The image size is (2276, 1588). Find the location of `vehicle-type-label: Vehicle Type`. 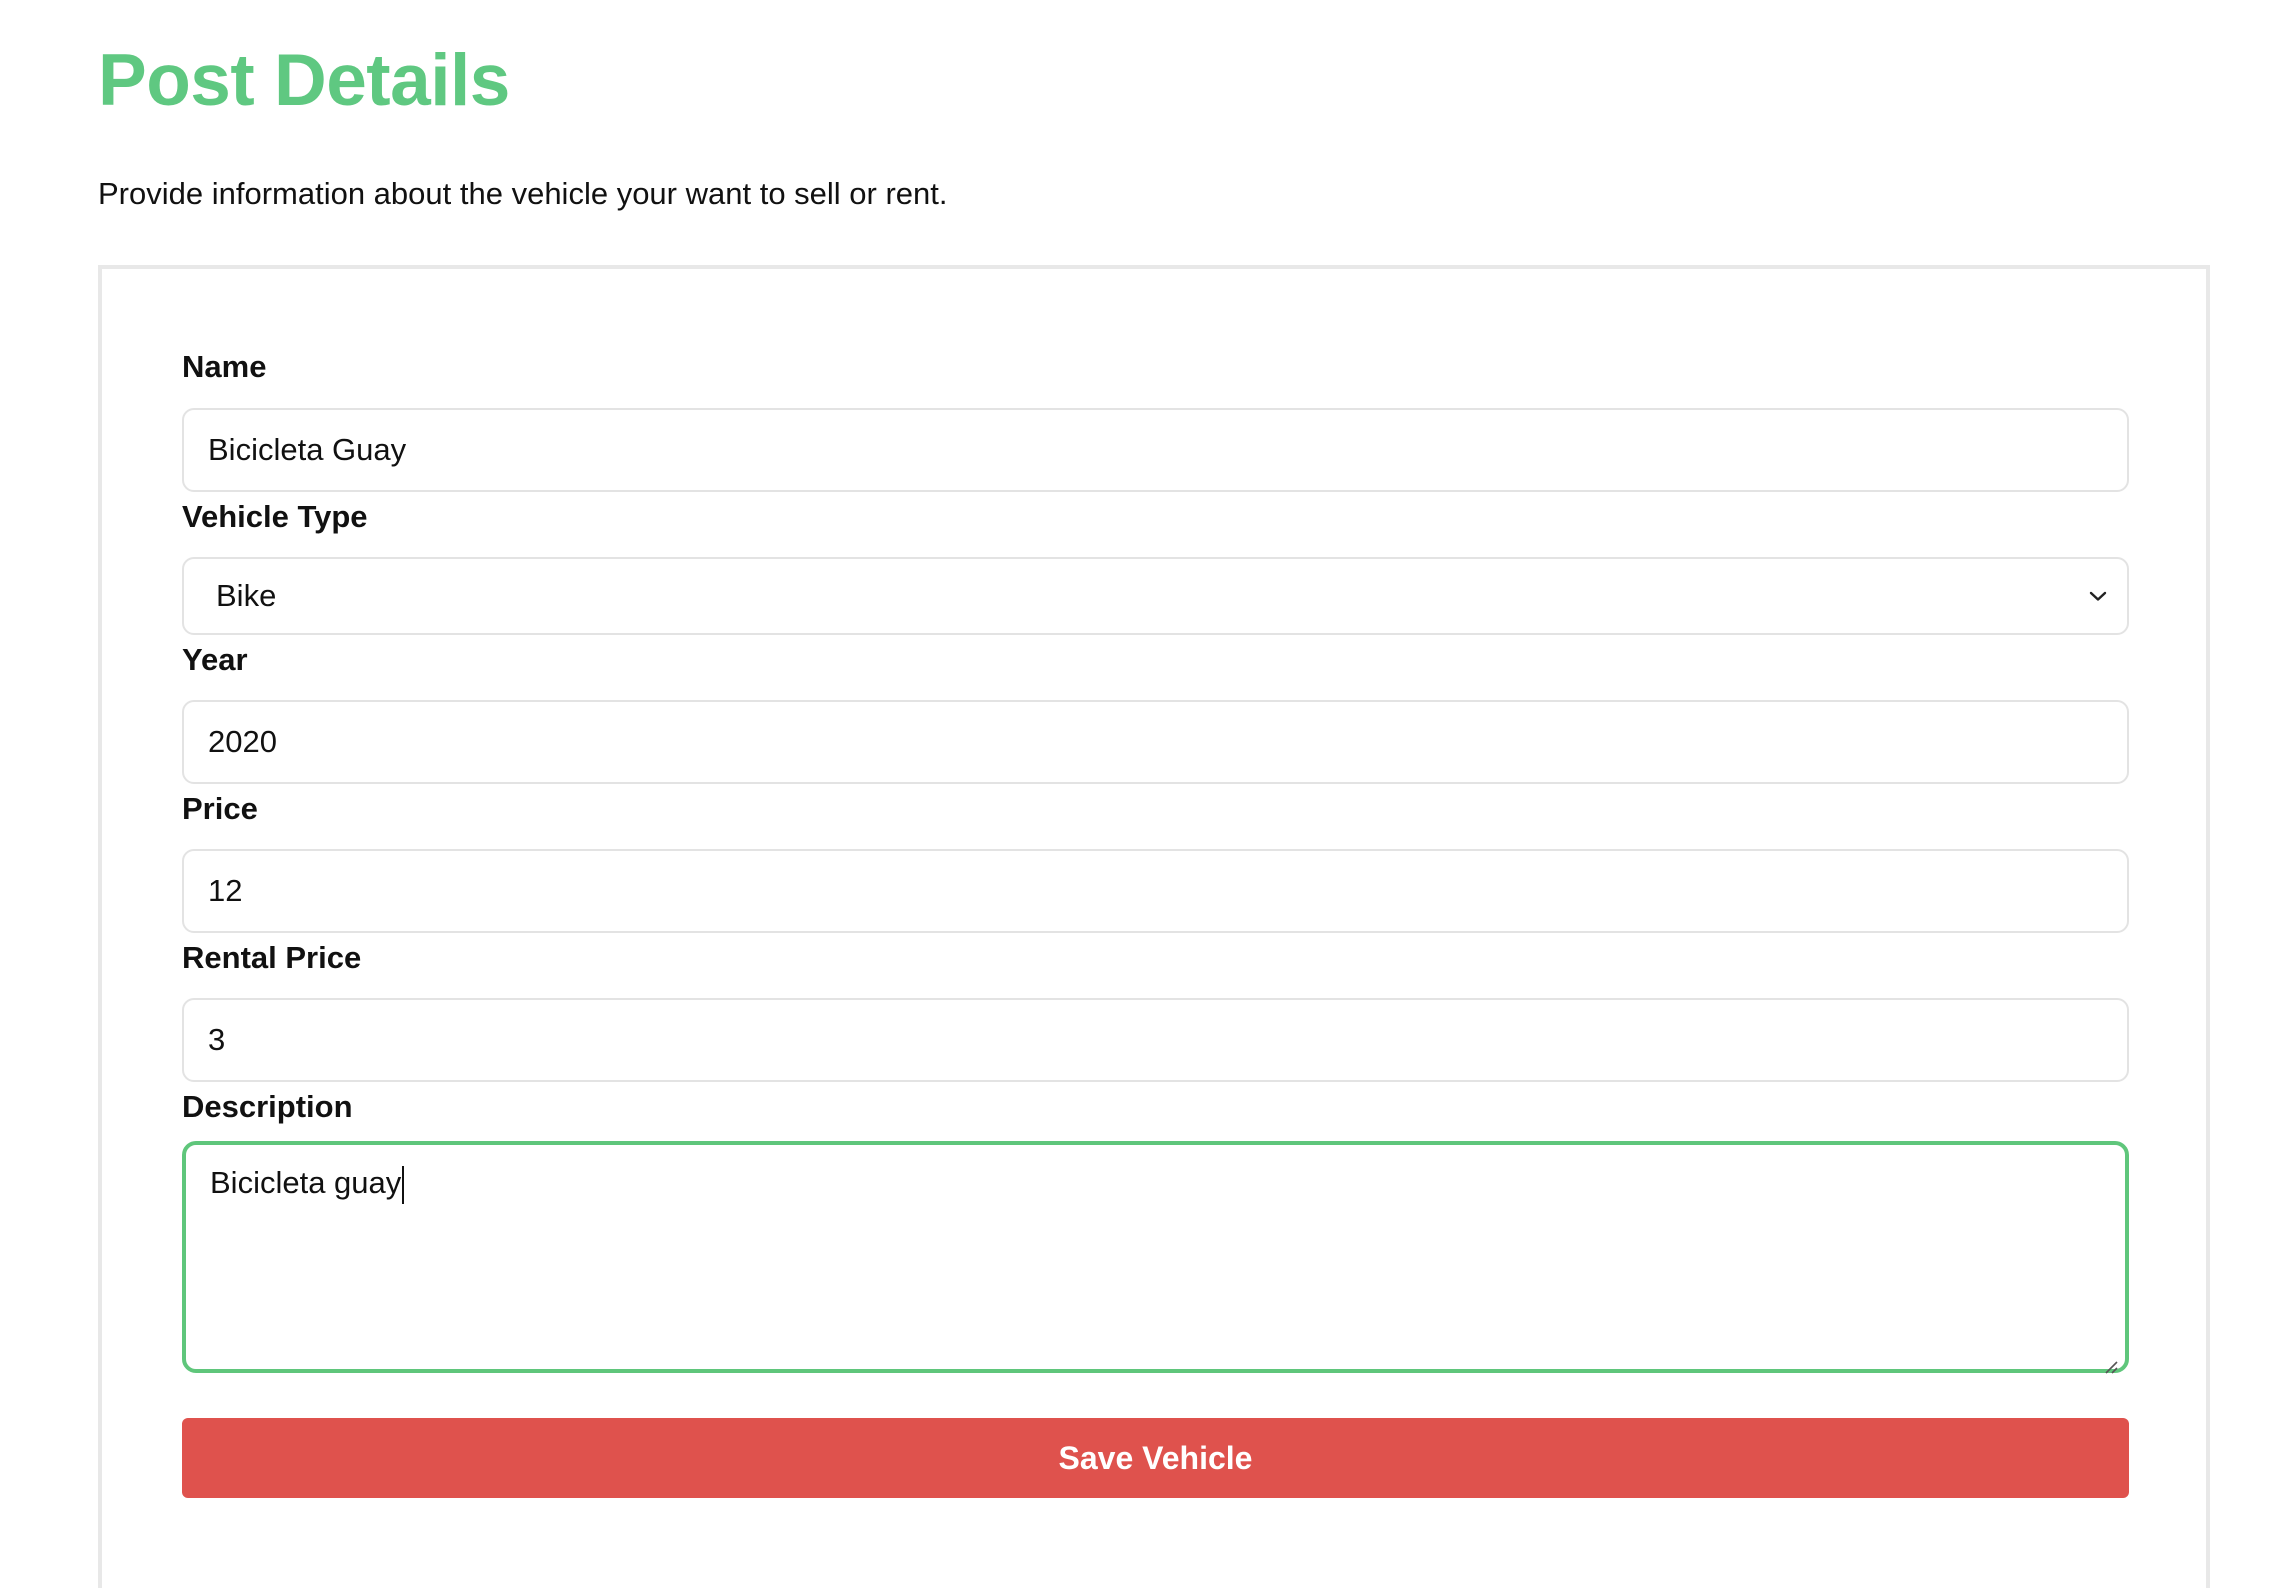

vehicle-type-label: Vehicle Type is located at coordinates (275, 516).